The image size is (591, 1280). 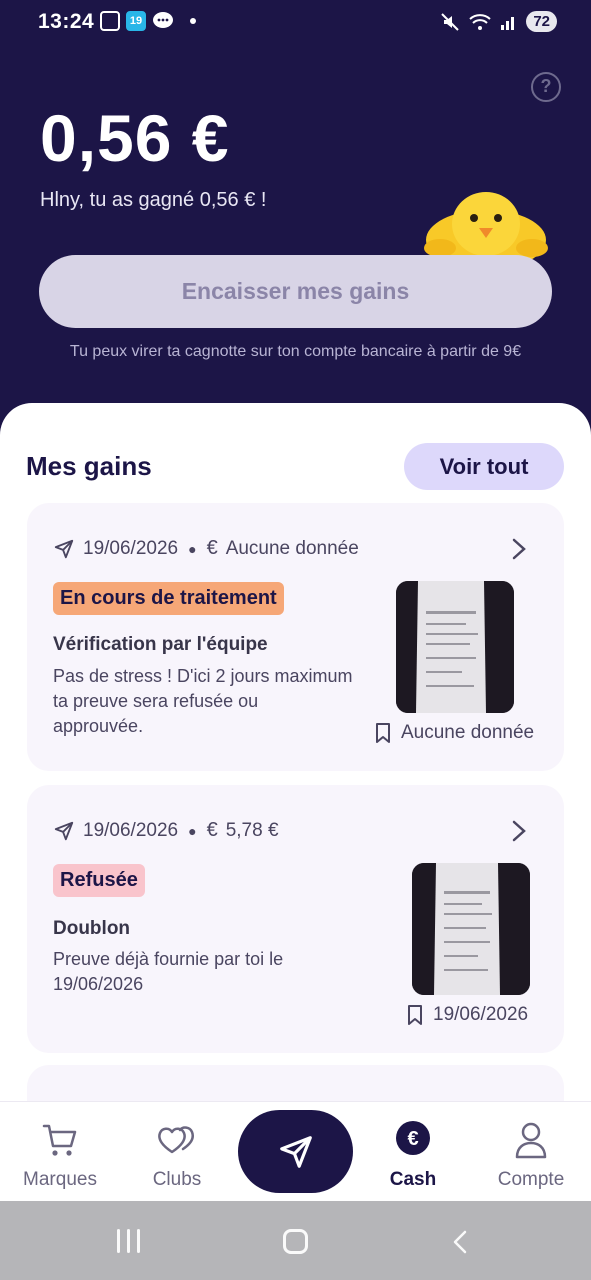 What do you see at coordinates (498, 21) in the screenshot?
I see `system-icons: 72` at bounding box center [498, 21].